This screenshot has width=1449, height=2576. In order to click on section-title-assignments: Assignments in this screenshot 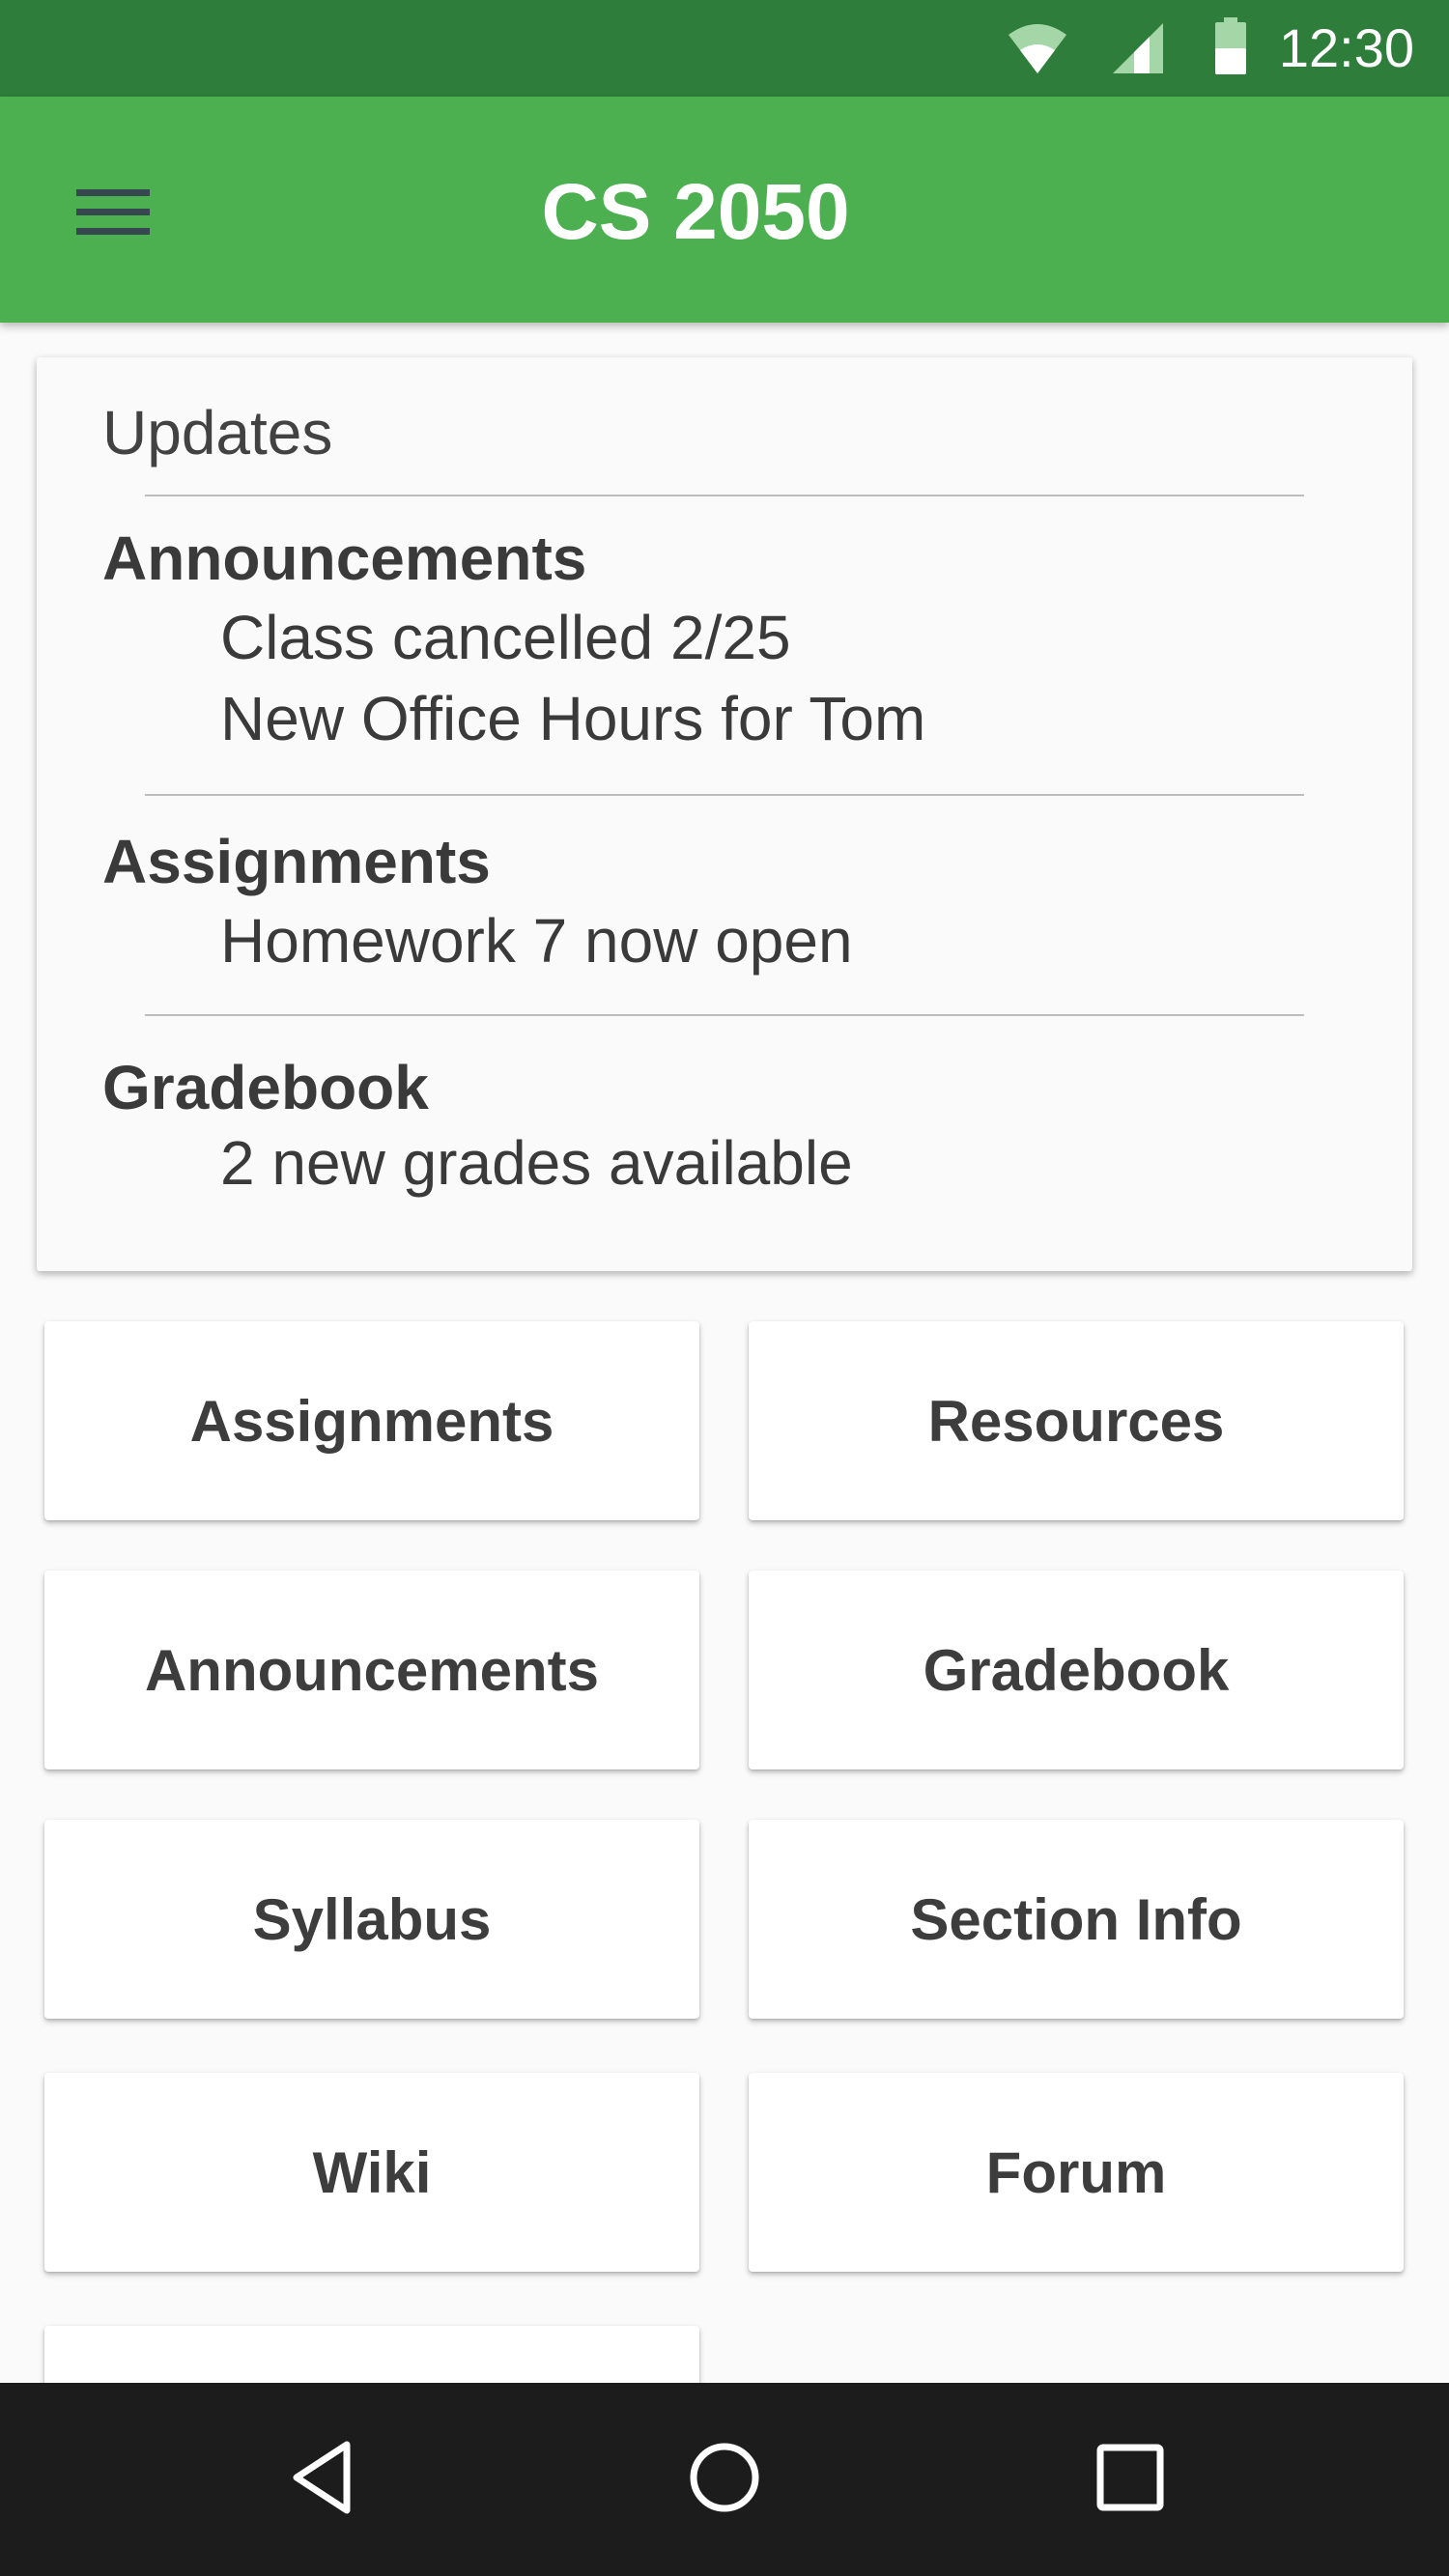, I will do `click(296, 861)`.